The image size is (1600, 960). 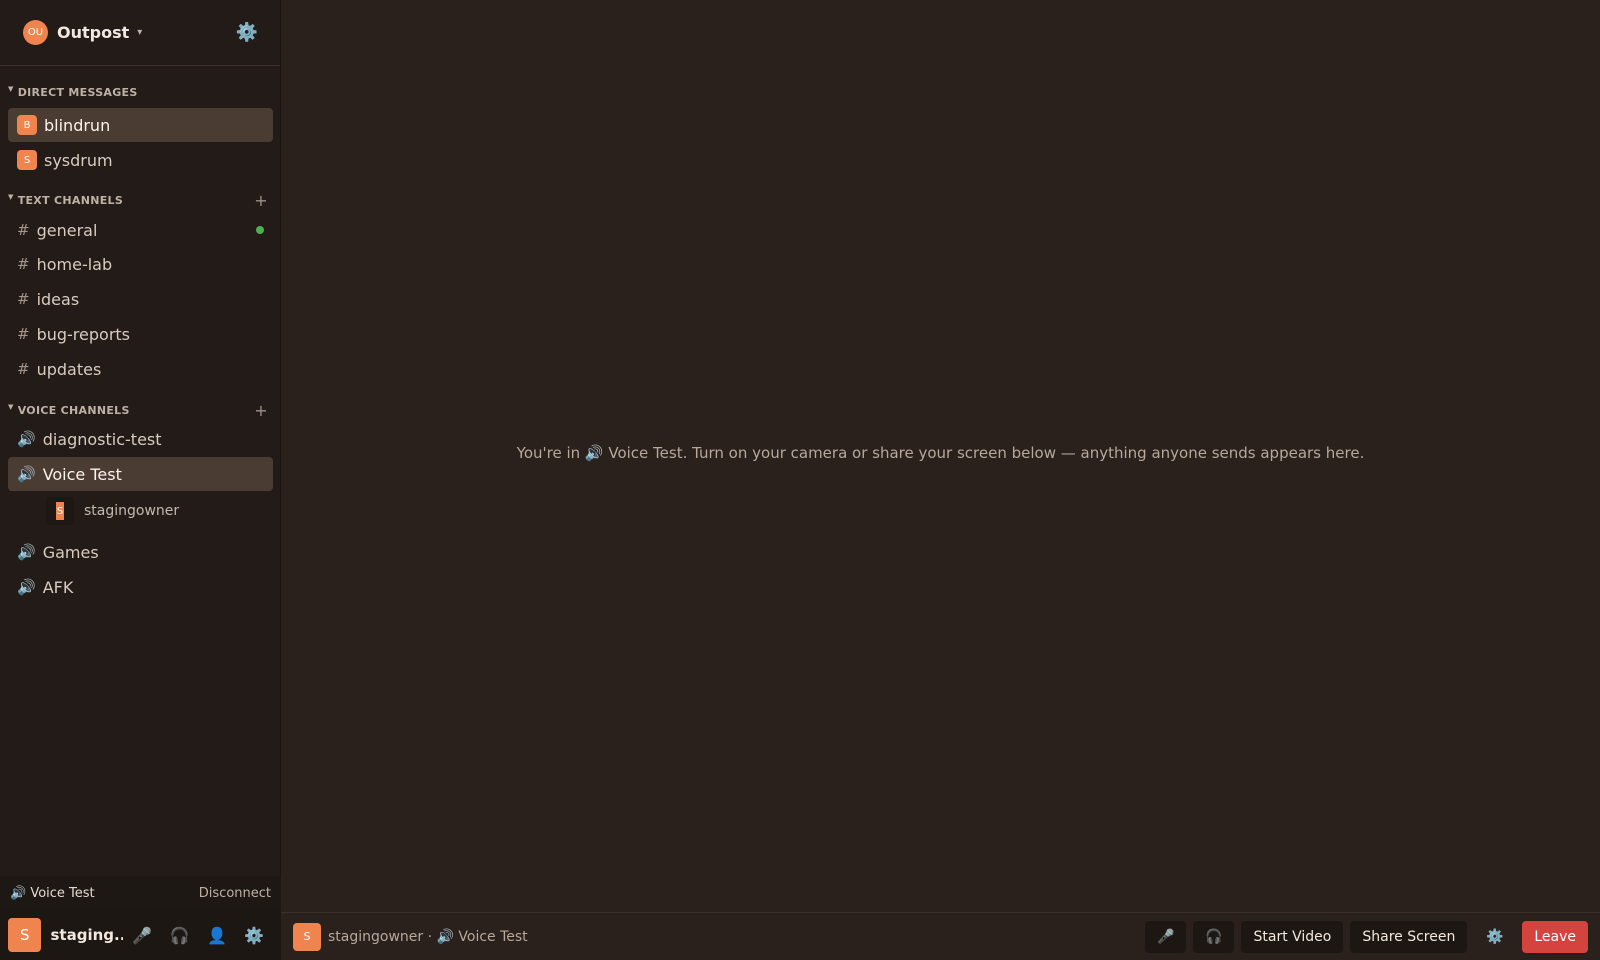 What do you see at coordinates (70, 552) in the screenshot?
I see `channel-name: Games` at bounding box center [70, 552].